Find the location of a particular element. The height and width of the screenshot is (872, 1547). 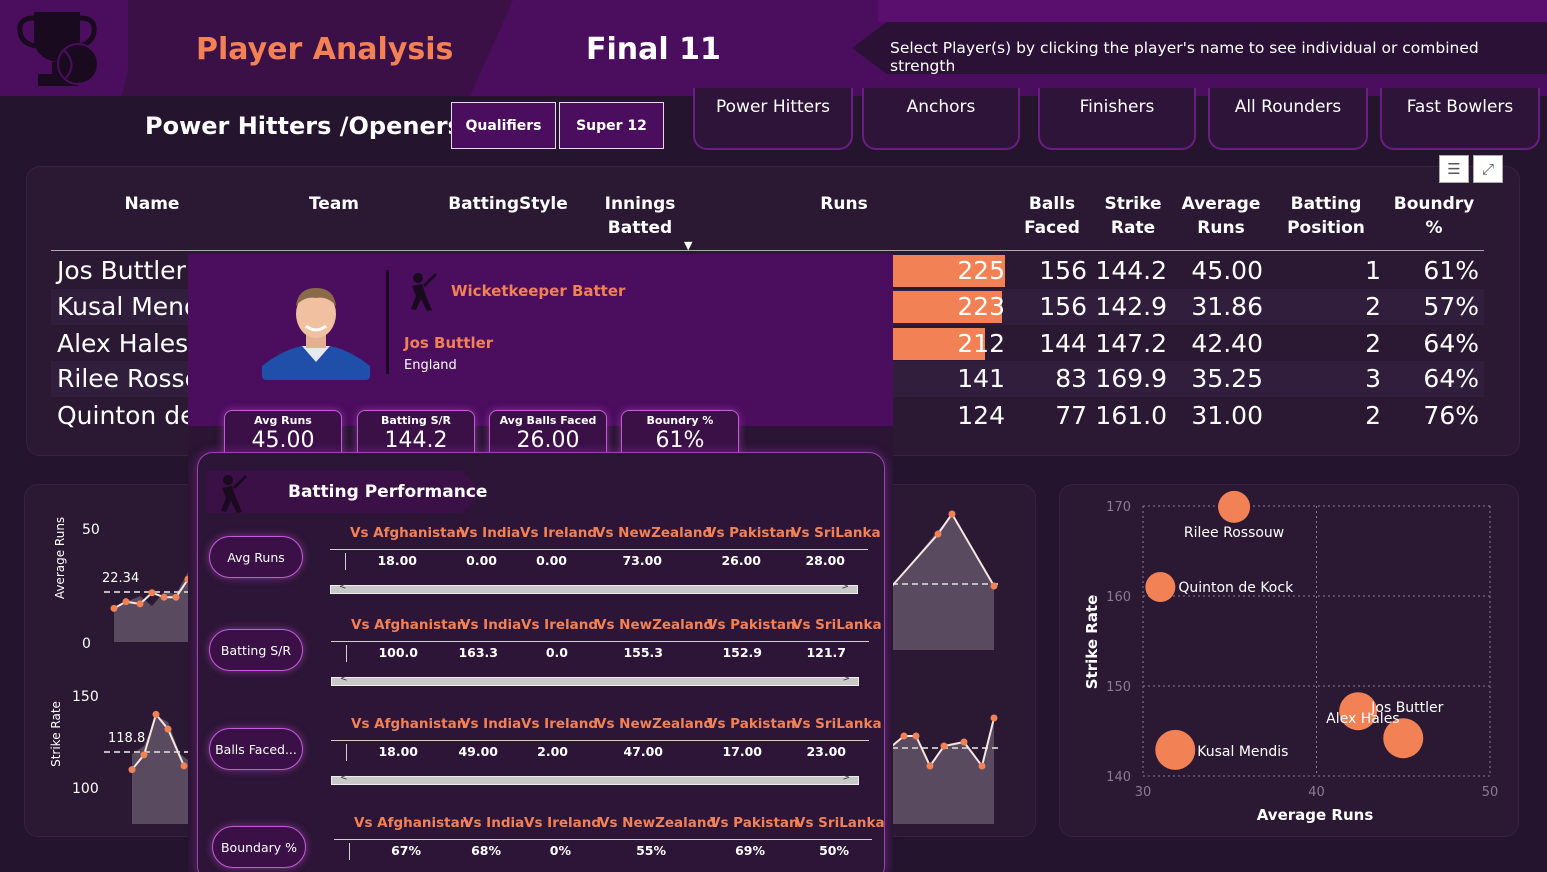

table-header-divider is located at coordinates (767, 250).